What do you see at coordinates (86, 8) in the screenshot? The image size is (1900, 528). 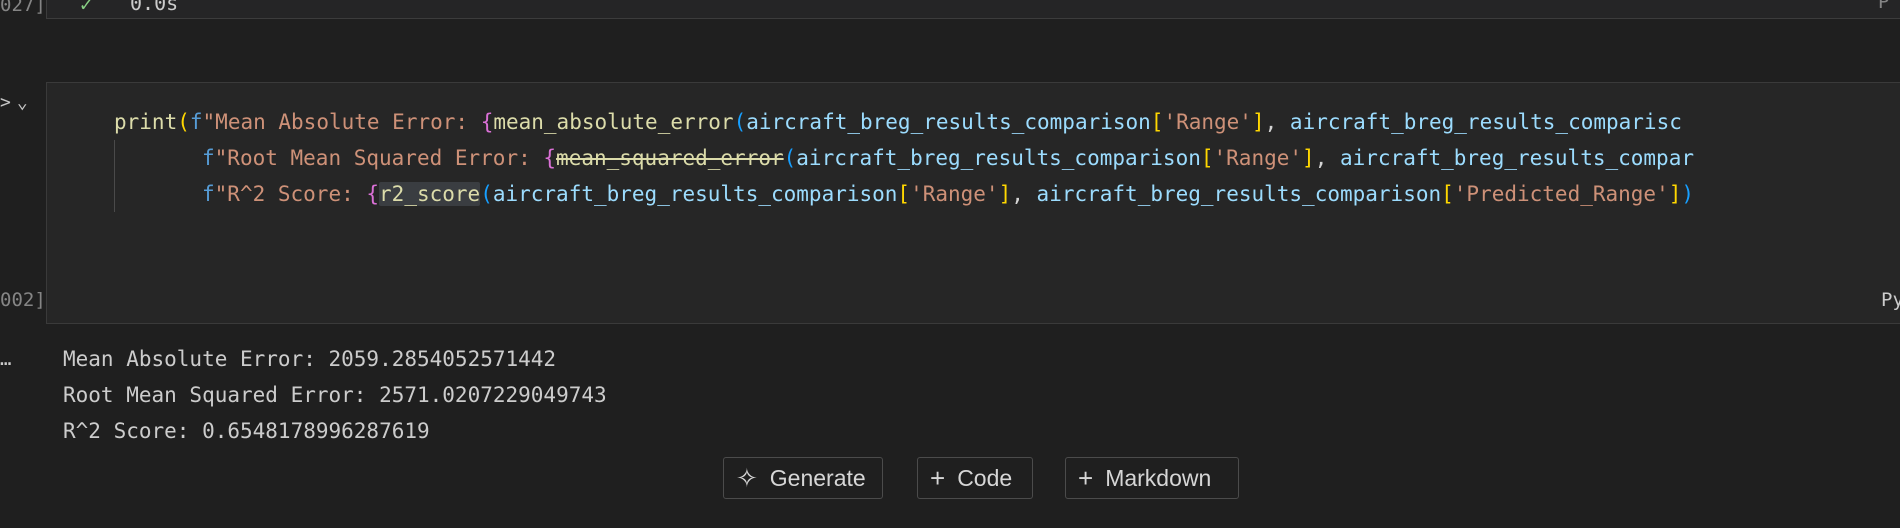 I see `check-icon: ✓` at bounding box center [86, 8].